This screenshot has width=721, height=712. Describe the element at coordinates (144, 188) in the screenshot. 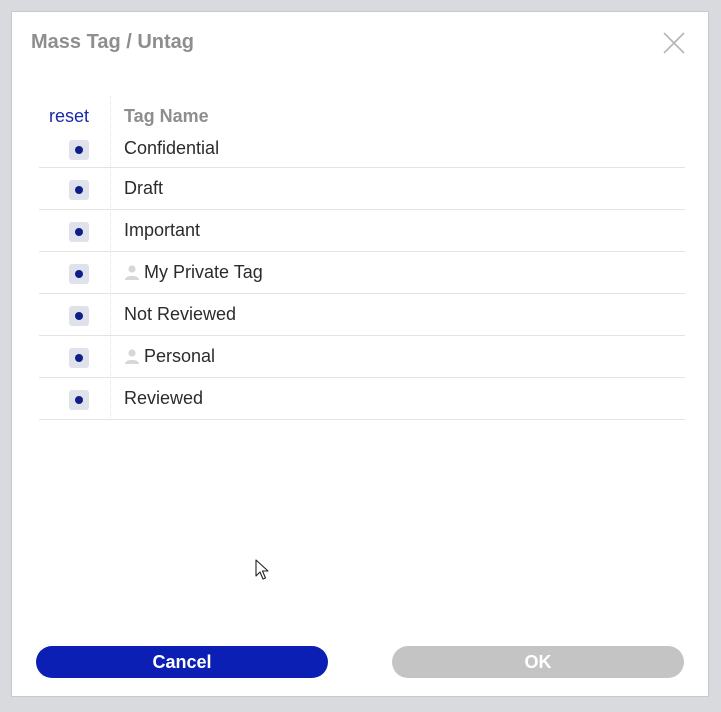

I see `tag-label: Draft` at that location.